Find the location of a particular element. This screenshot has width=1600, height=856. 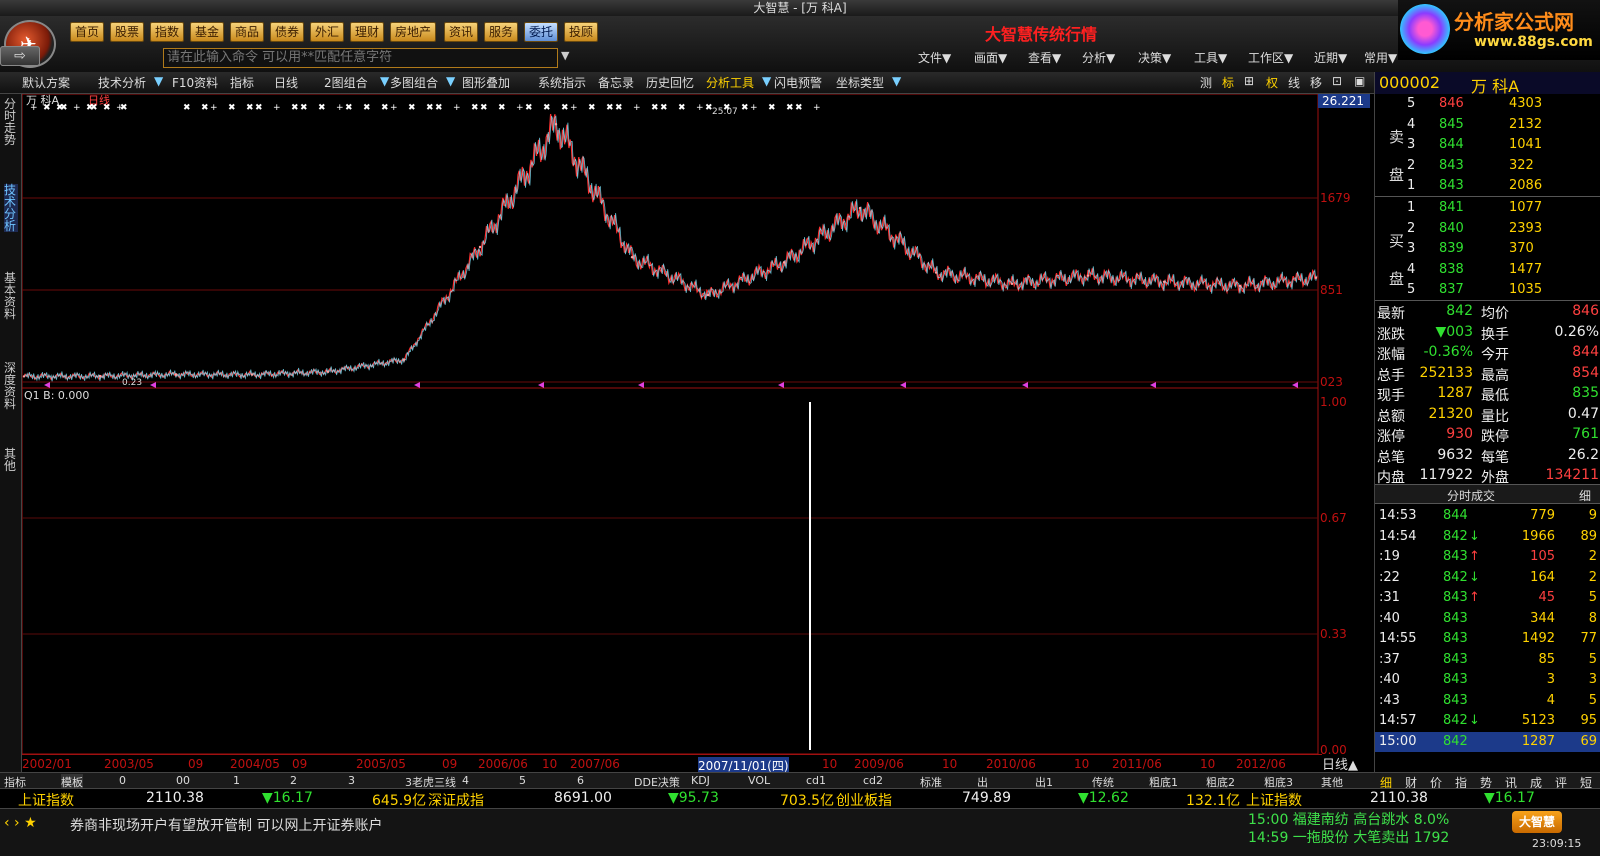

sell-row-1: 4 845 2132 is located at coordinates (1487, 125).